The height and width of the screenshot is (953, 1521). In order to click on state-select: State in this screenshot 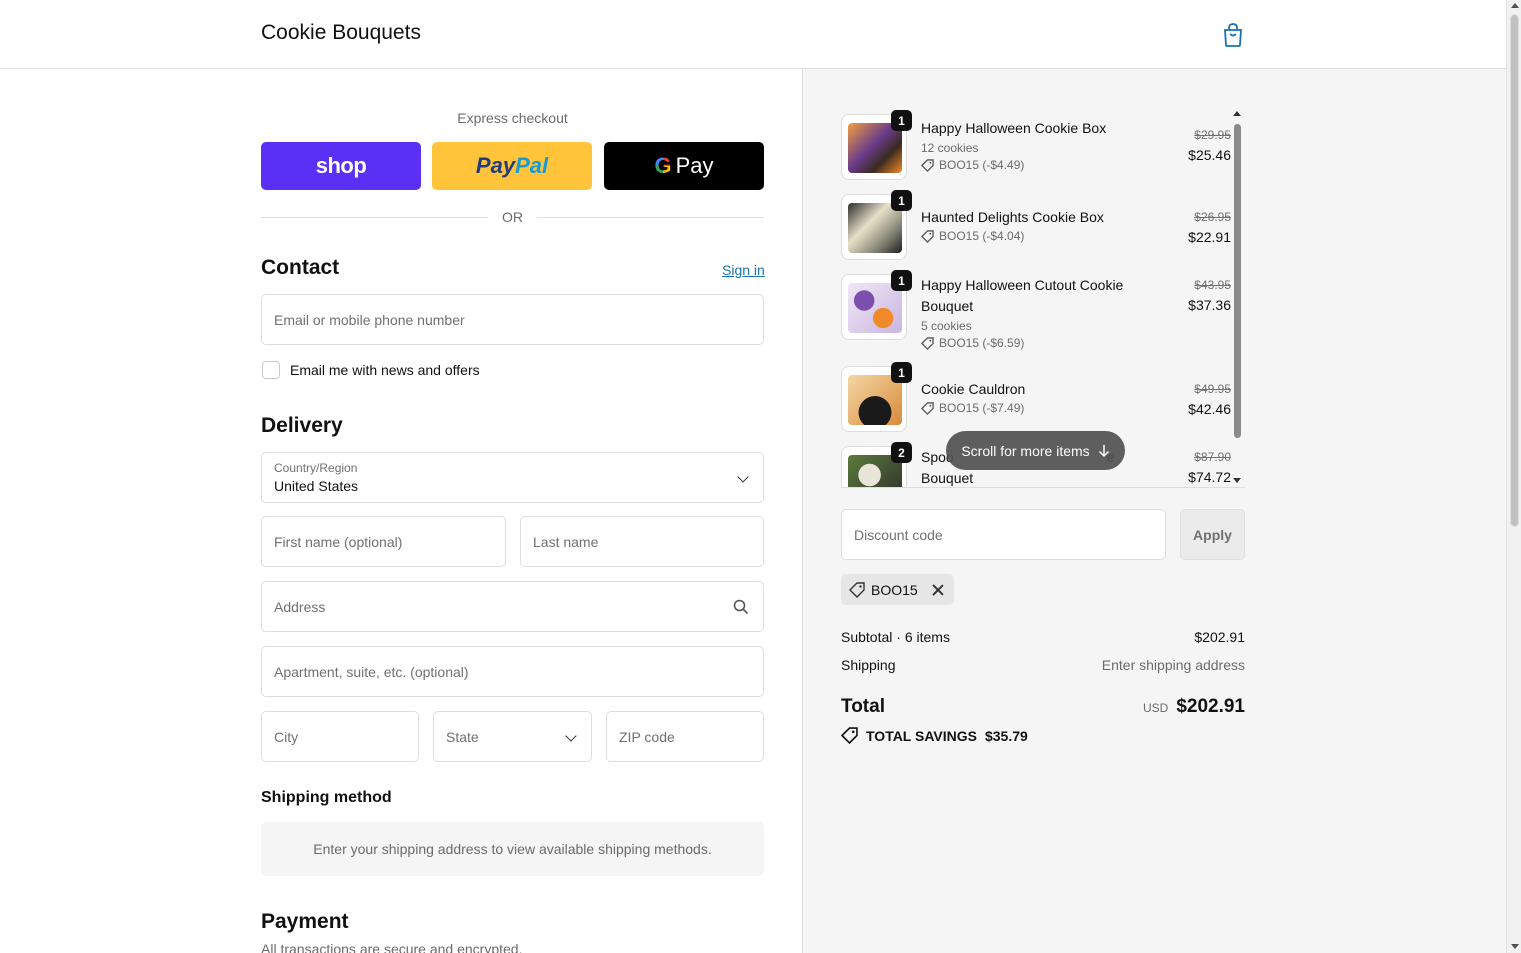, I will do `click(512, 736)`.